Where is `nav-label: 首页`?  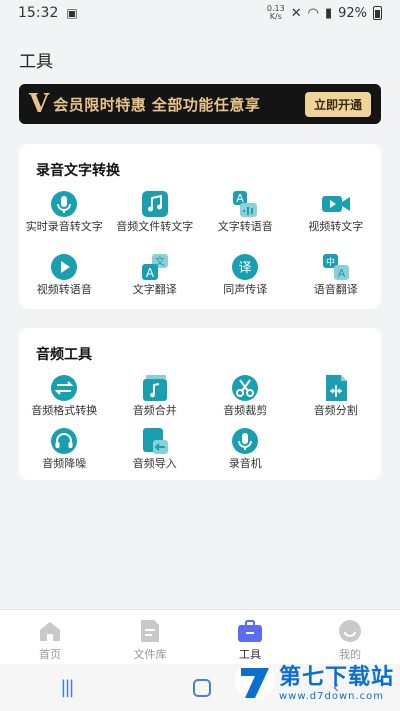 nav-label: 首页 is located at coordinates (50, 654).